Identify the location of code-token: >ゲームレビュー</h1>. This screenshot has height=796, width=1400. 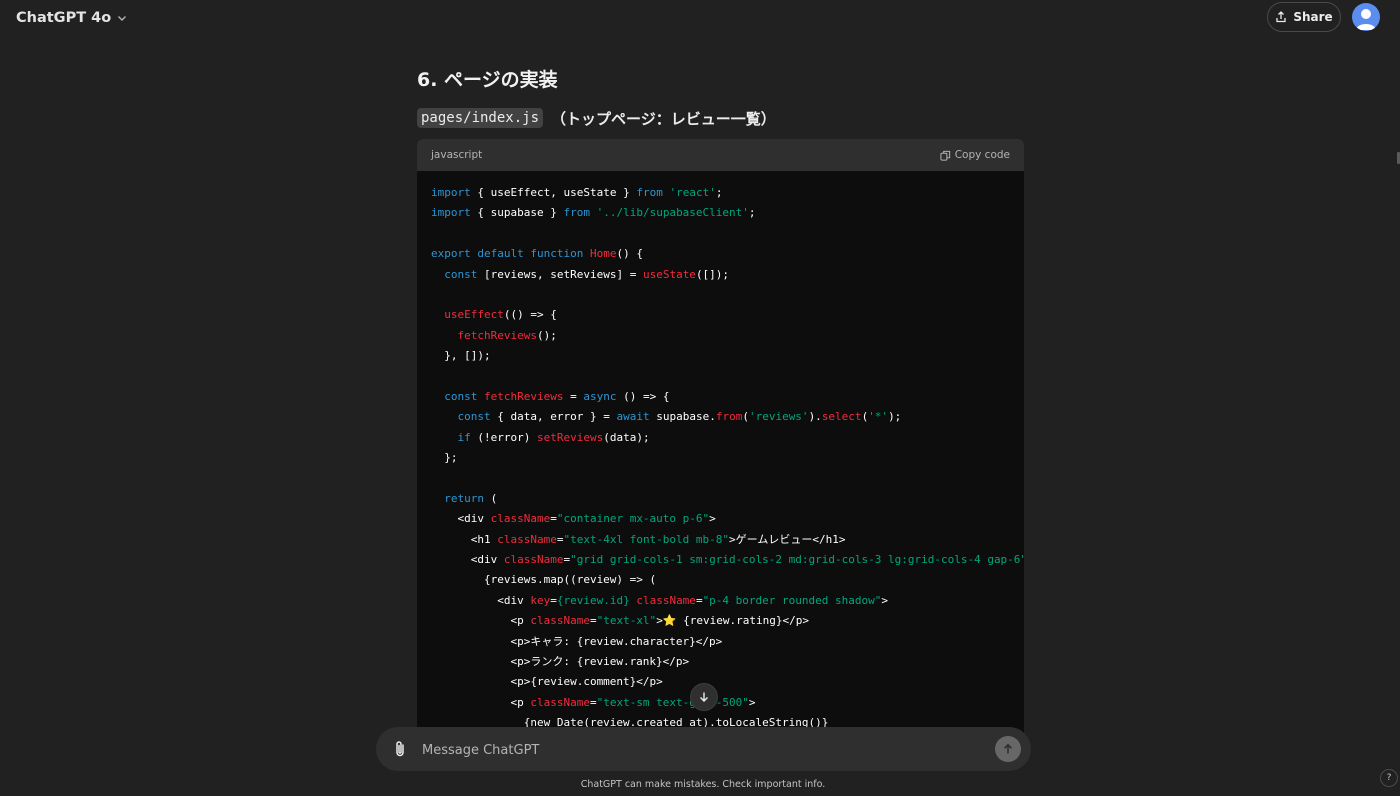
(787, 539).